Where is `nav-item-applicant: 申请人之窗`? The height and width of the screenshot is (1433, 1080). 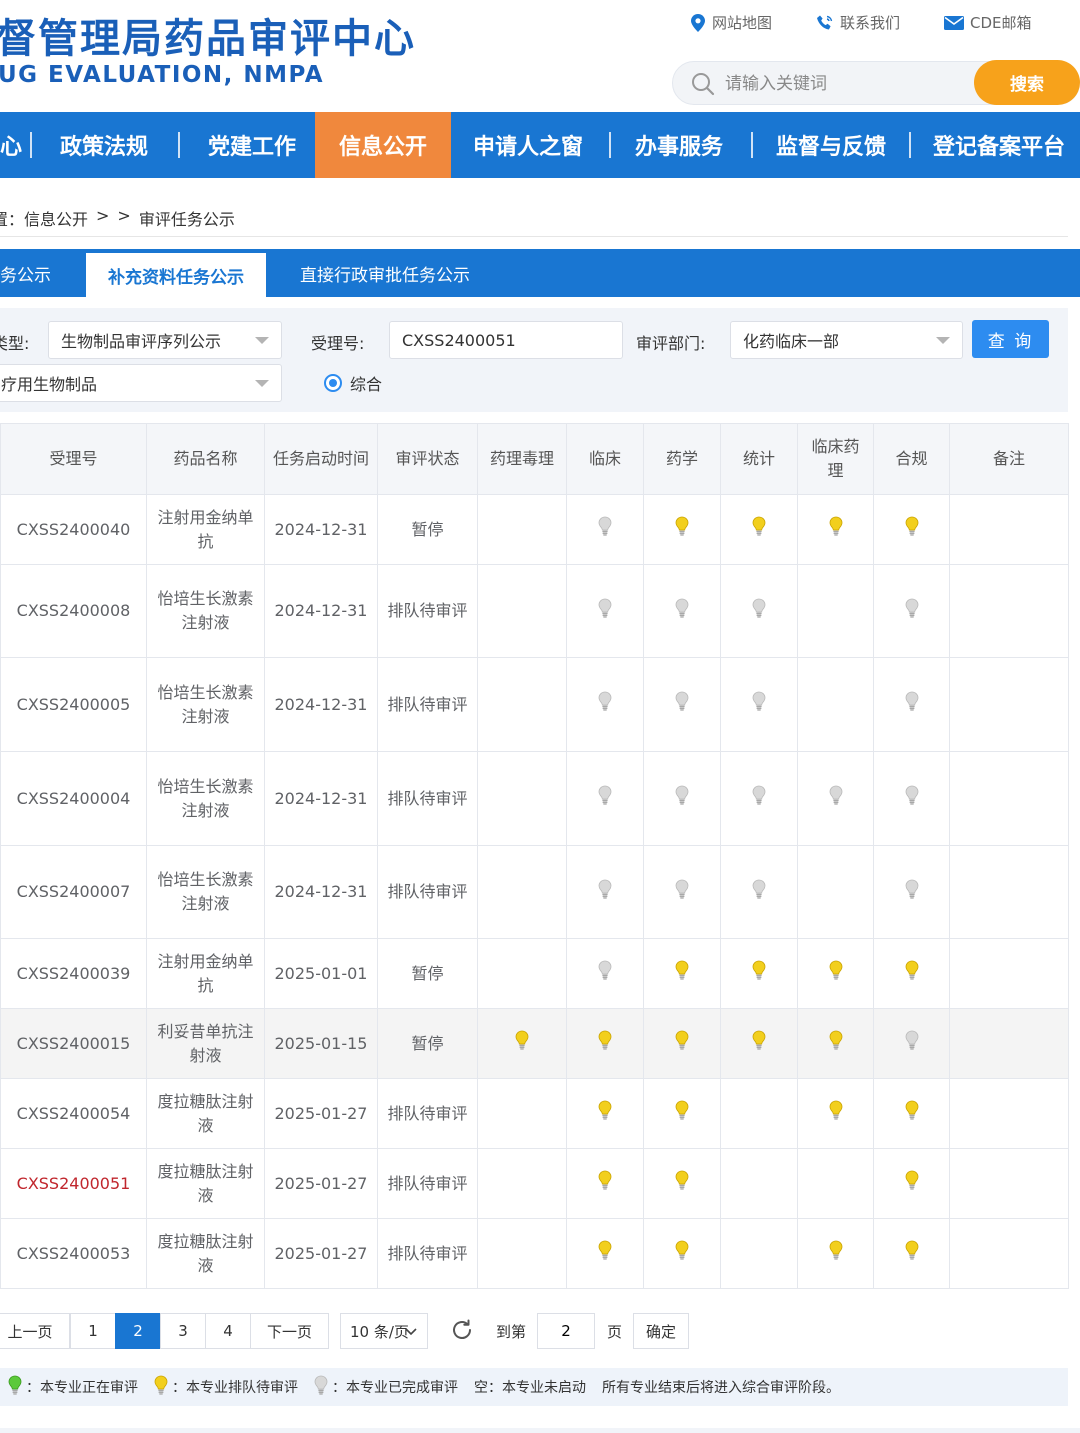 nav-item-applicant: 申请人之窗 is located at coordinates (528, 145).